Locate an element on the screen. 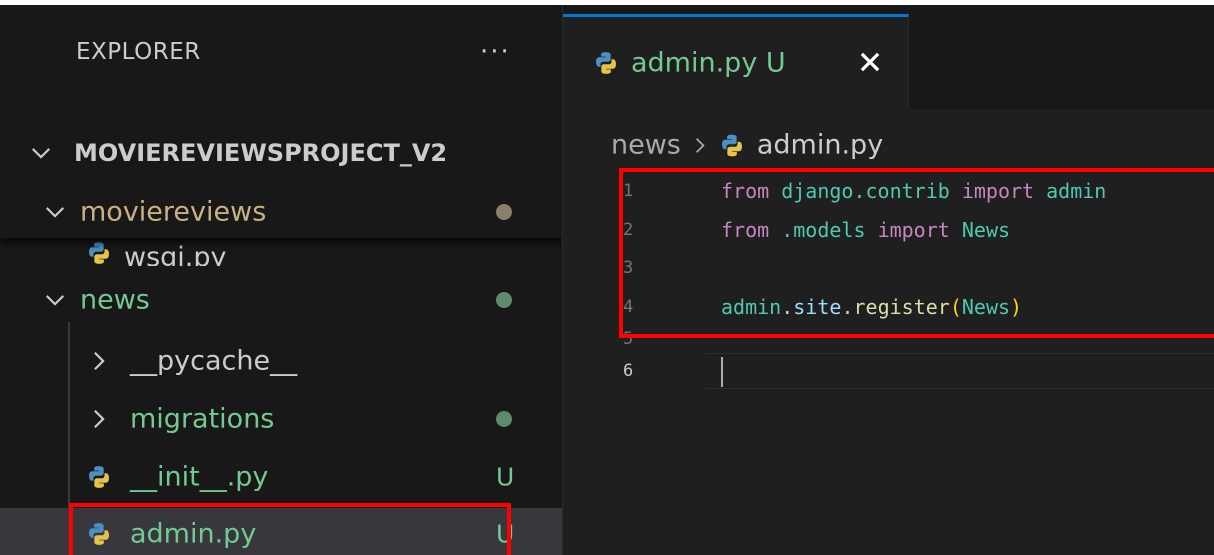 The width and height of the screenshot is (1214, 555). current-line-highlight is located at coordinates (960, 371).